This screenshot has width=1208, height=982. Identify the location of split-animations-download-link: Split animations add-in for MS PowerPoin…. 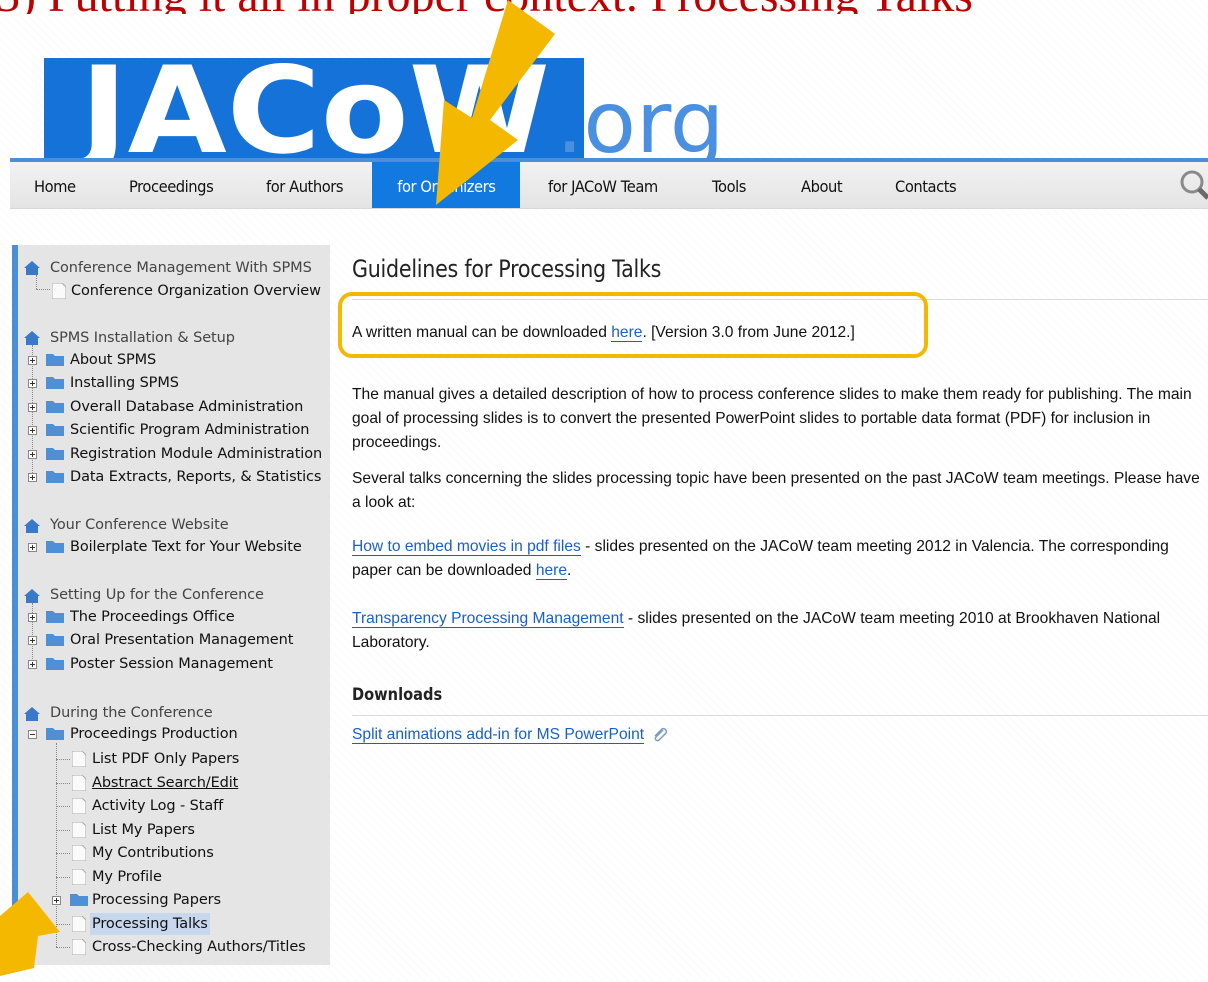
(498, 735).